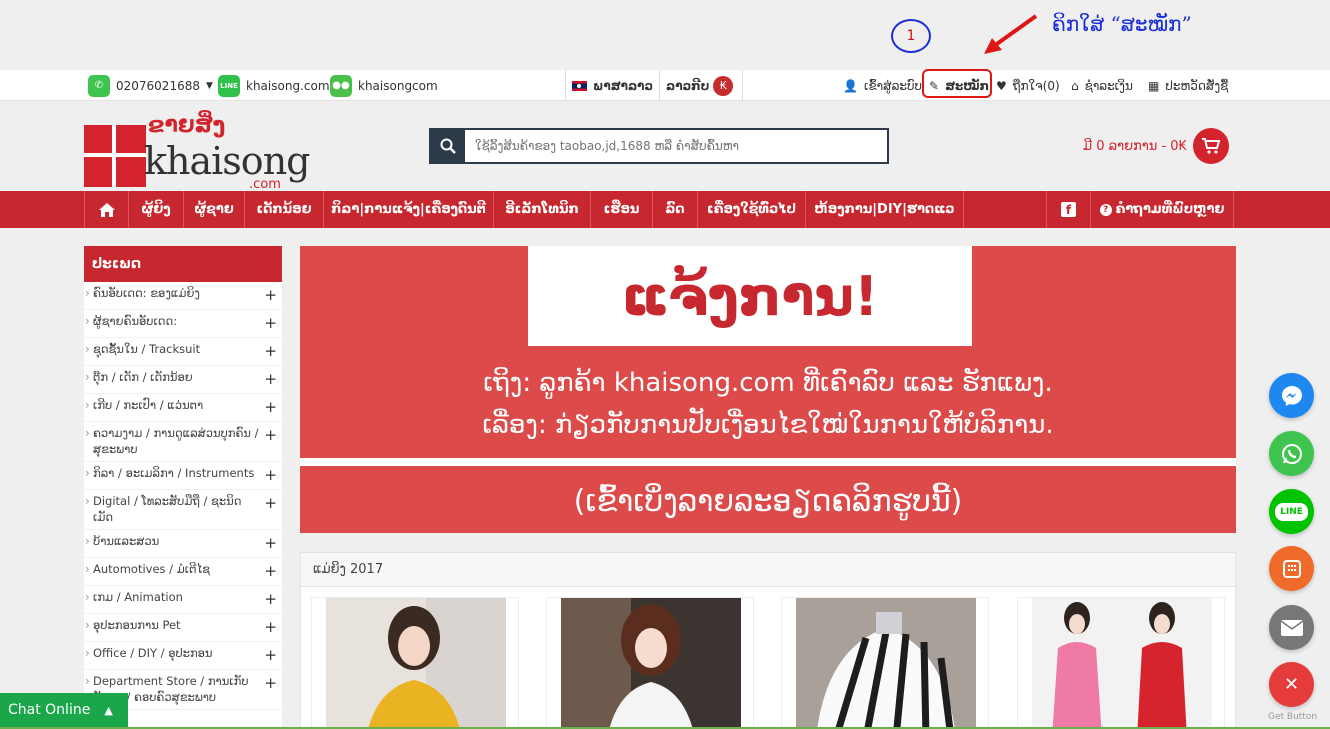 Image resolution: width=1330 pixels, height=729 pixels. Describe the element at coordinates (1291, 568) in the screenshot. I see `phone-button` at that location.